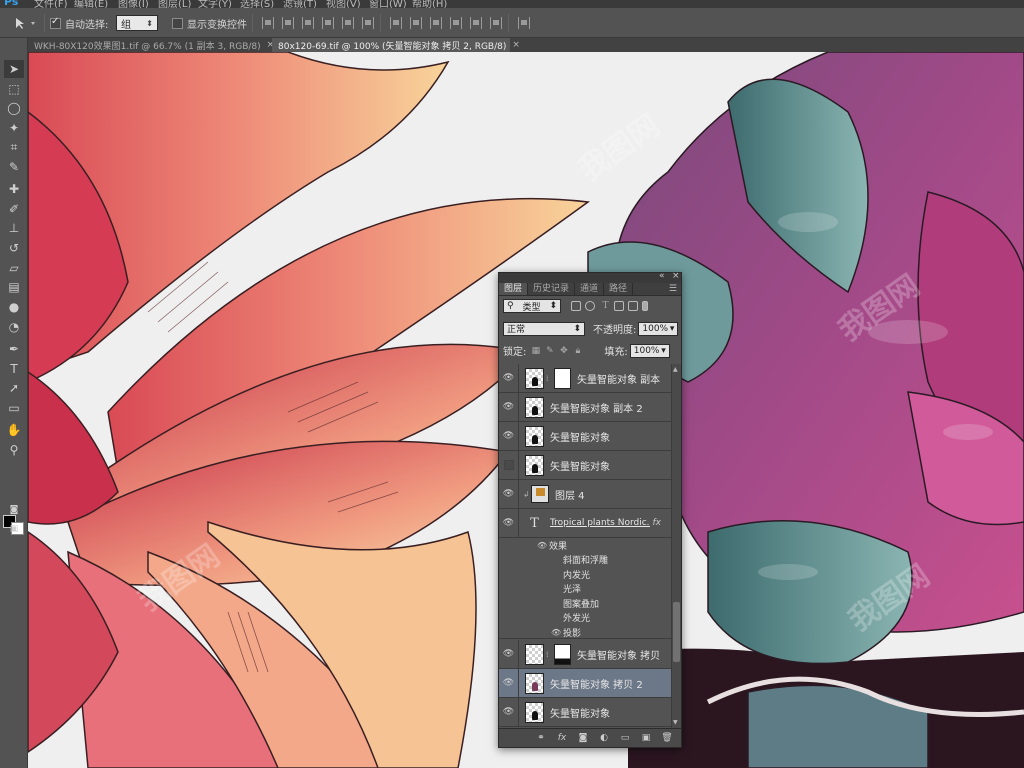  What do you see at coordinates (585, 523) in the screenshot?
I see `layer-row-text: 👁︎ T Tropical plants Nordic... fx` at bounding box center [585, 523].